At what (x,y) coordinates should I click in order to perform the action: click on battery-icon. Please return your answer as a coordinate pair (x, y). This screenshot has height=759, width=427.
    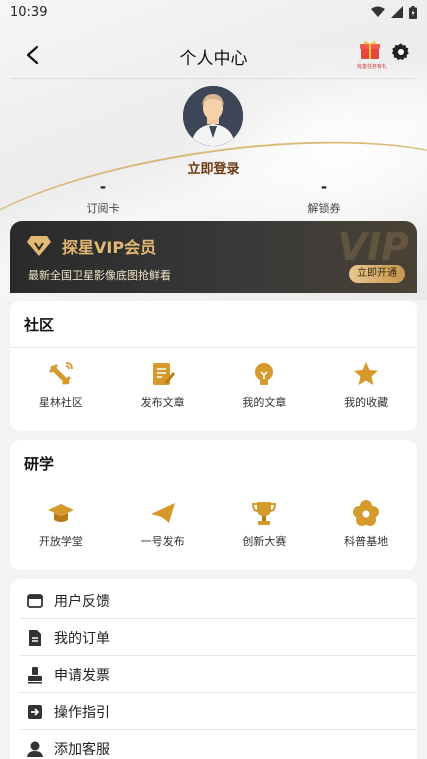
    Looking at the image, I should click on (413, 12).